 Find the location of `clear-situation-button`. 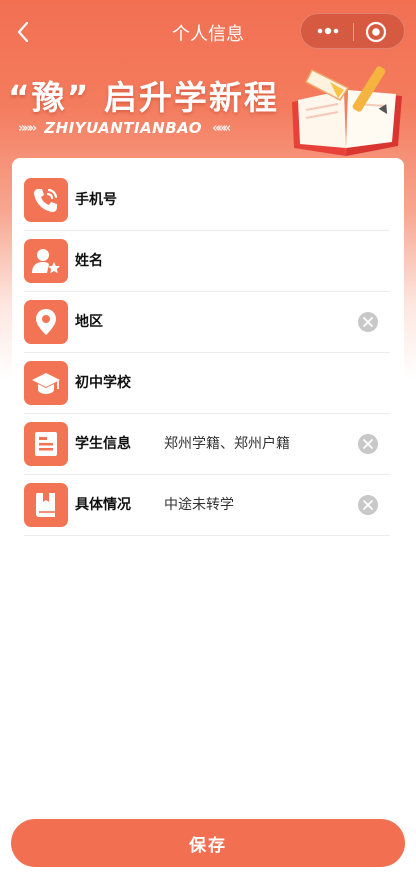

clear-situation-button is located at coordinates (368, 505).